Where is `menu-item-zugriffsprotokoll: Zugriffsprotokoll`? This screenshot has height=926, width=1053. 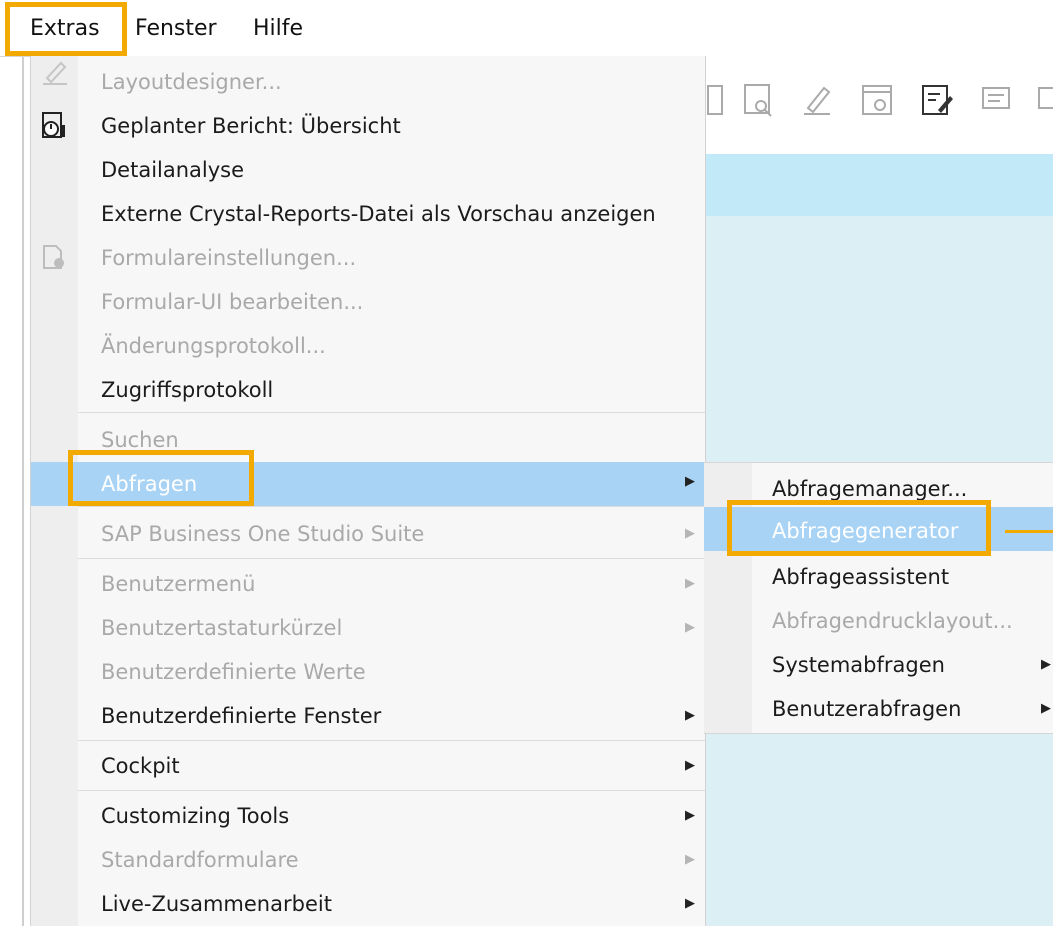
menu-item-zugriffsprotokoll: Zugriffsprotokoll is located at coordinates (187, 390).